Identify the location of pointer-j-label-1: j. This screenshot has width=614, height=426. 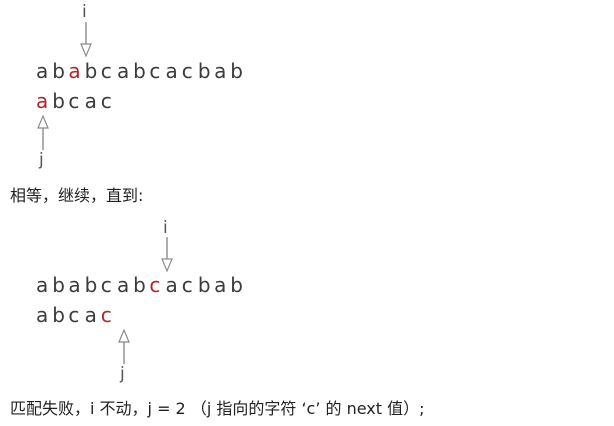
(41, 160).